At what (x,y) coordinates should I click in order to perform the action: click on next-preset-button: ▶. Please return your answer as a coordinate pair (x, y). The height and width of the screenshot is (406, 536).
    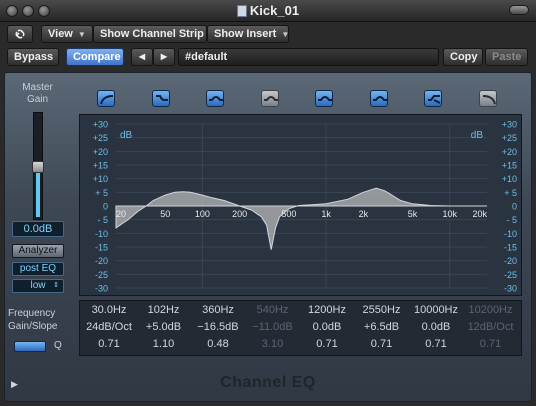
    Looking at the image, I should click on (164, 57).